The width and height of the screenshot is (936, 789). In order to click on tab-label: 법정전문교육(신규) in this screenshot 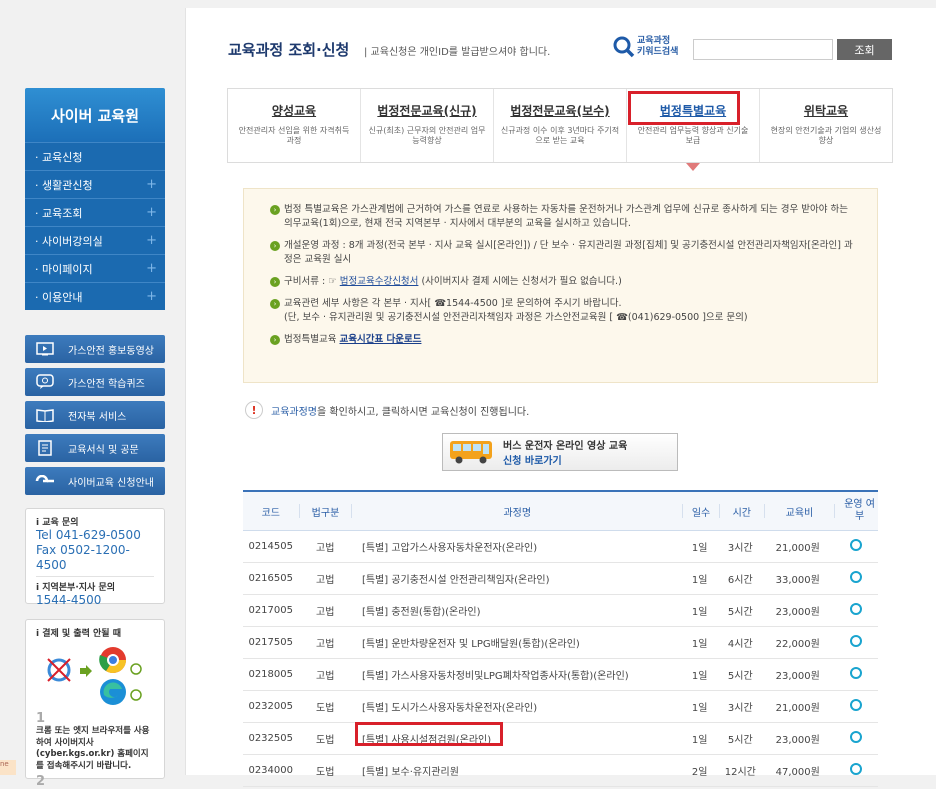, I will do `click(427, 111)`.